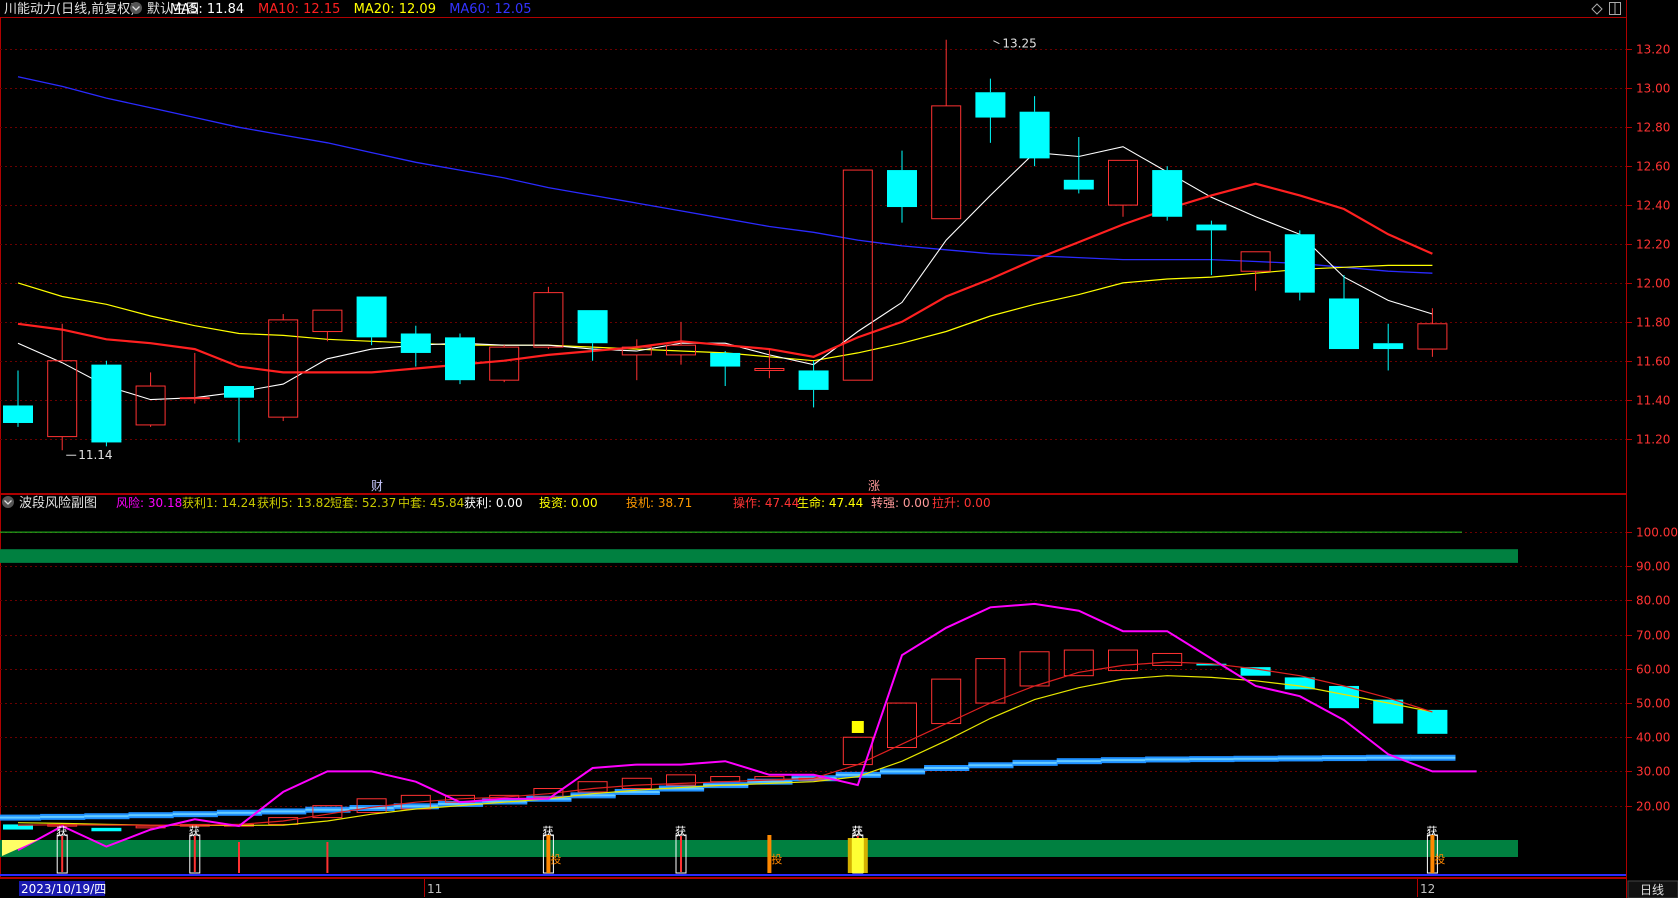  Describe the element at coordinates (1439, 859) in the screenshot. I see `tou-label: 投` at that location.